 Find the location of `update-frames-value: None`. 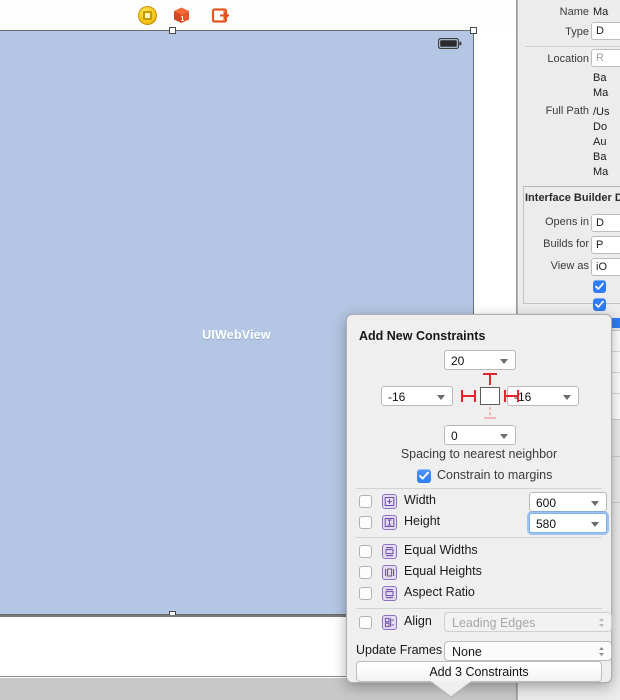

update-frames-value: None is located at coordinates (467, 652).